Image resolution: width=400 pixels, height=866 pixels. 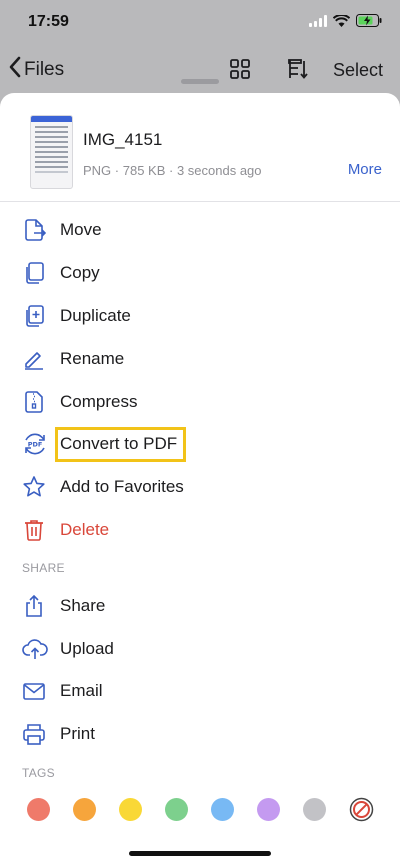 What do you see at coordinates (38, 773) in the screenshot?
I see `tags-section-title: TAGS` at bounding box center [38, 773].